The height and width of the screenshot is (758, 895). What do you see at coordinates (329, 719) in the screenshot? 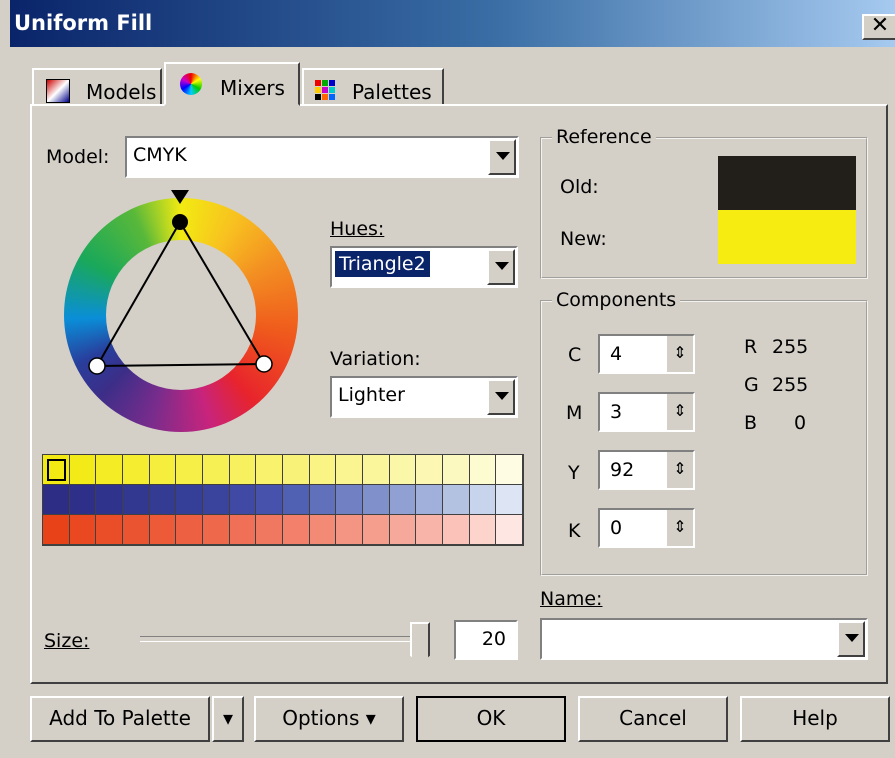
I see `options-button: Options ▾` at bounding box center [329, 719].